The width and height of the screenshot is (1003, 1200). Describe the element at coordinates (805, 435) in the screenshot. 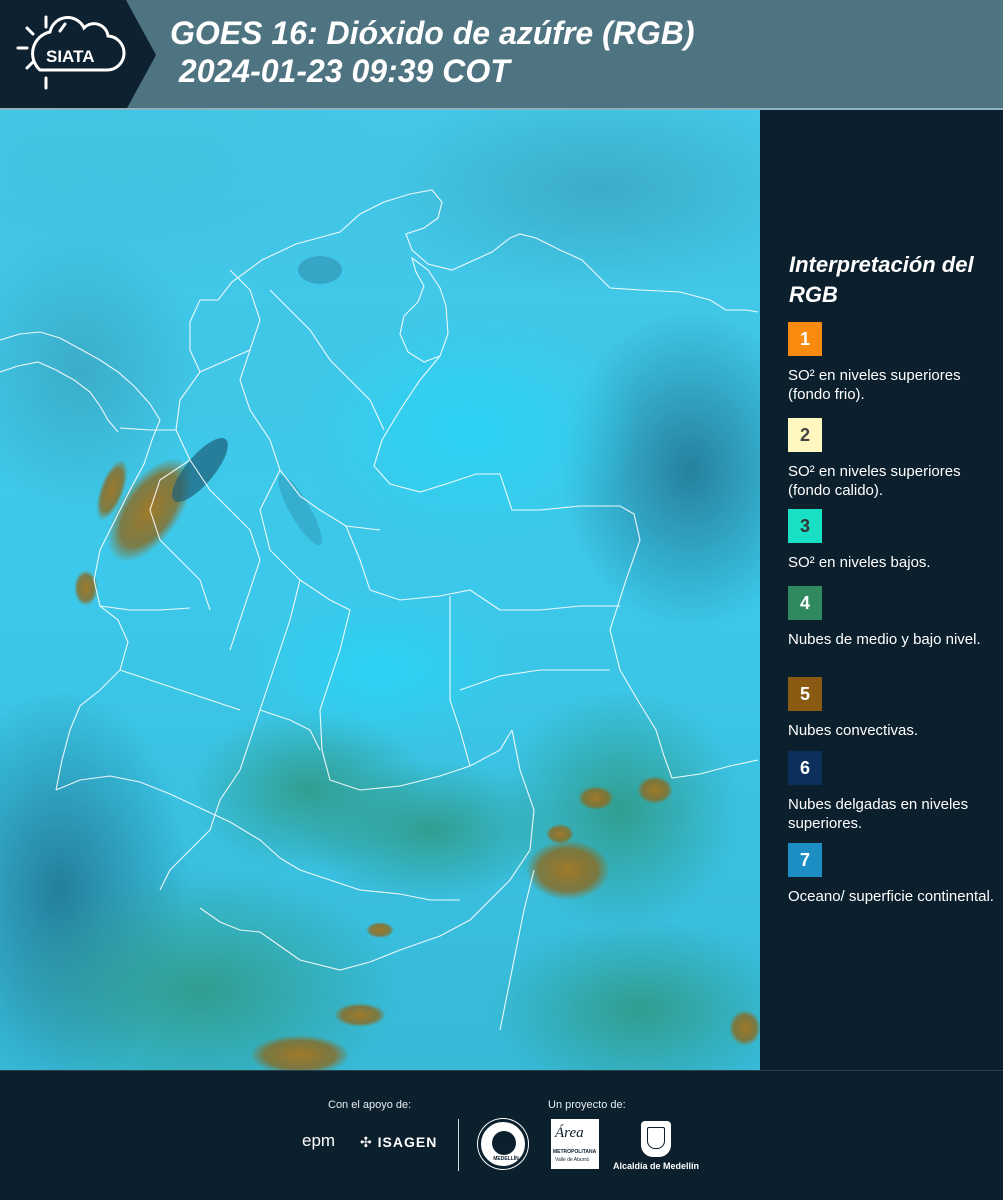

I see `legend-swatch: 2` at that location.